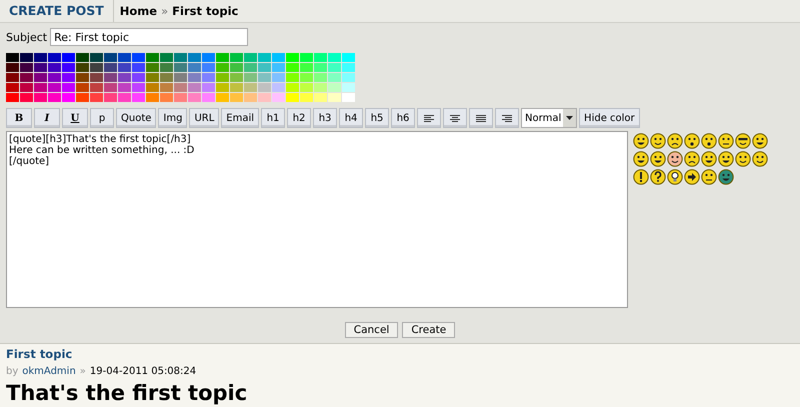 Image resolution: width=800 pixels, height=407 pixels. Describe the element at coordinates (19, 118) in the screenshot. I see `toolbar-button: B` at that location.